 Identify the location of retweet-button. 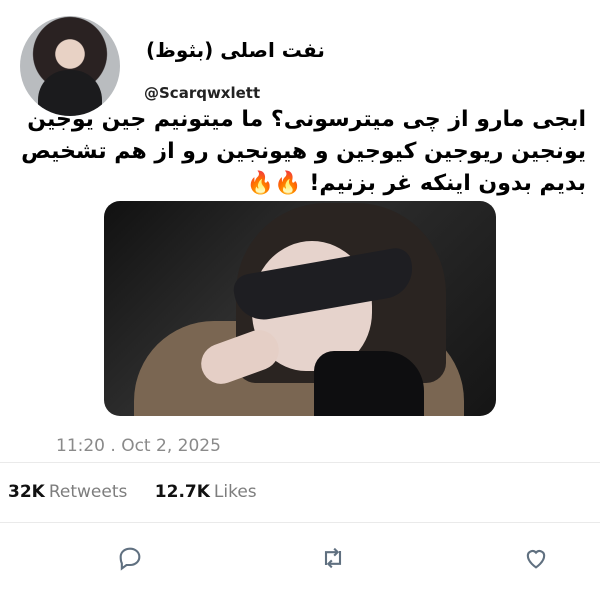
(333, 558).